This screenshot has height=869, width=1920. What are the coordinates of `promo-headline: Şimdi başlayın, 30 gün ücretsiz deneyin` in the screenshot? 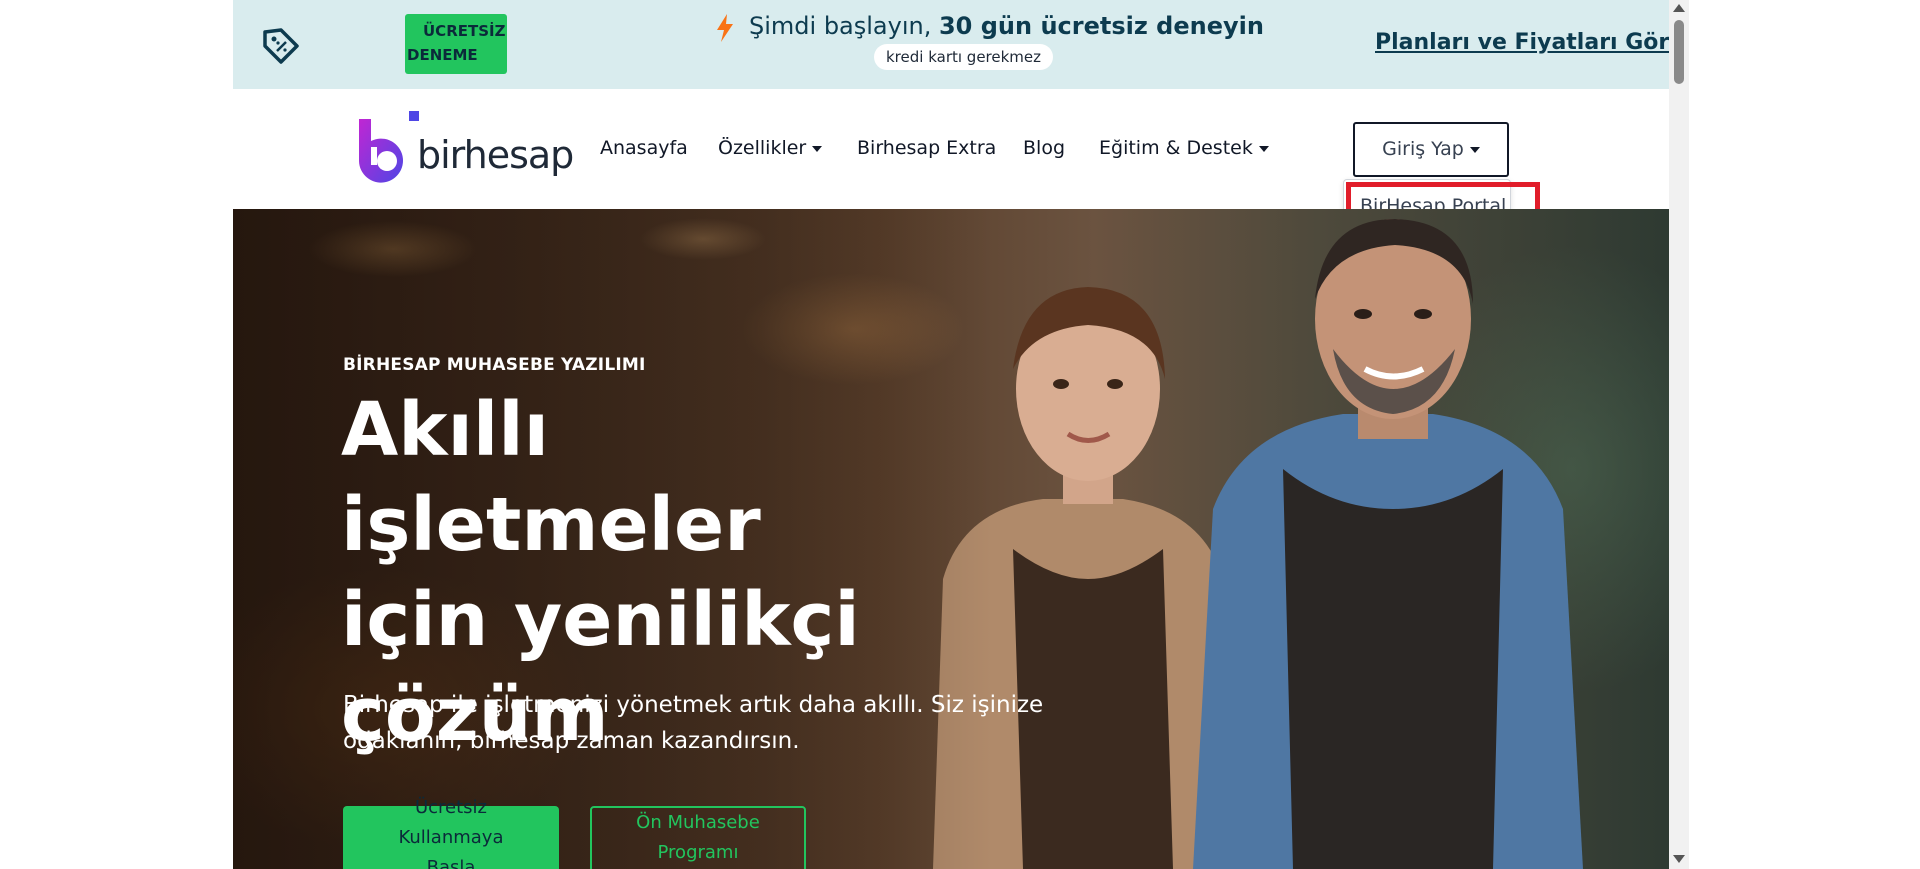 It's located at (1006, 26).